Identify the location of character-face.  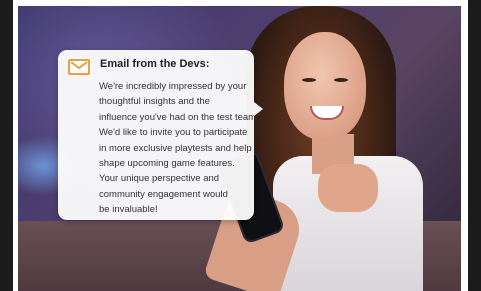
(325, 86).